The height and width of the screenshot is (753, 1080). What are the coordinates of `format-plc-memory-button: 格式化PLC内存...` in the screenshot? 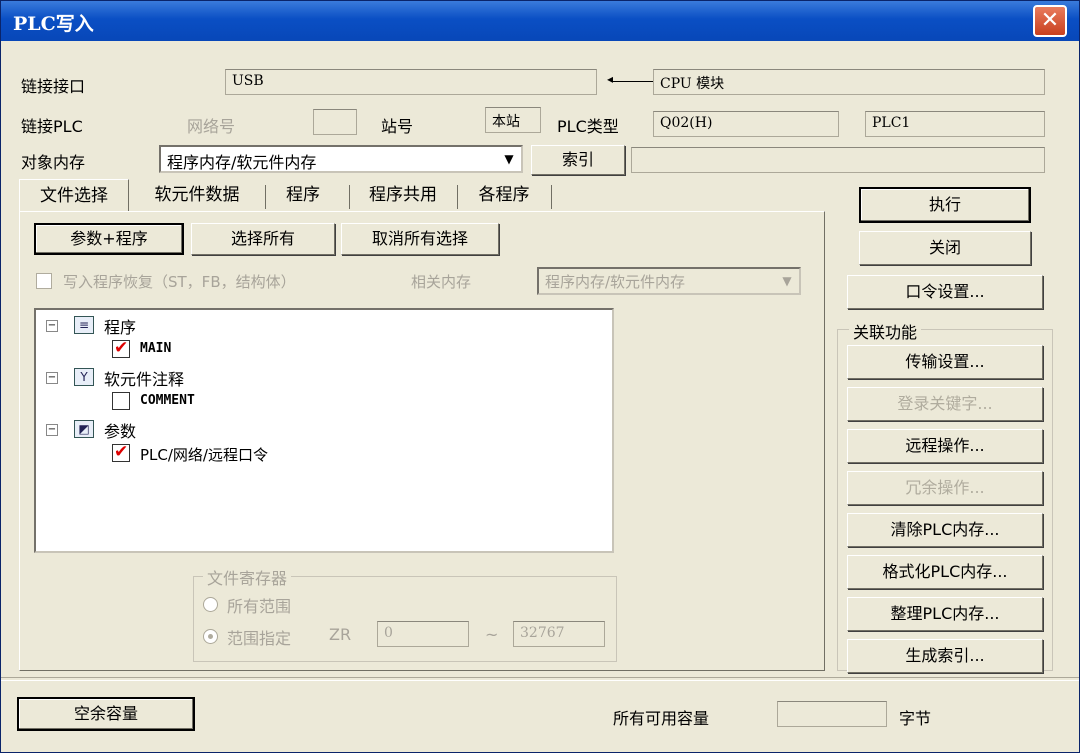 It's located at (945, 572).